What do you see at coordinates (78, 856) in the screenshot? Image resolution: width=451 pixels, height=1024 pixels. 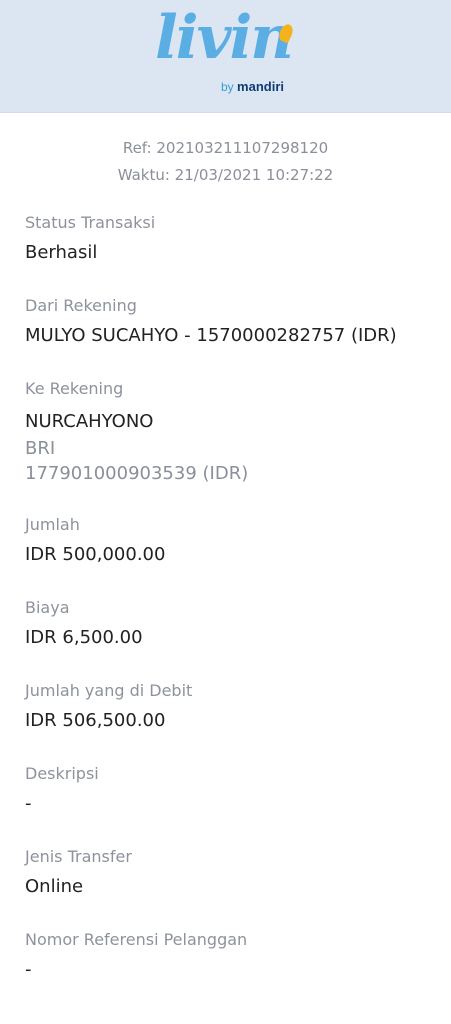 I see `field-label: Jenis Transfer` at bounding box center [78, 856].